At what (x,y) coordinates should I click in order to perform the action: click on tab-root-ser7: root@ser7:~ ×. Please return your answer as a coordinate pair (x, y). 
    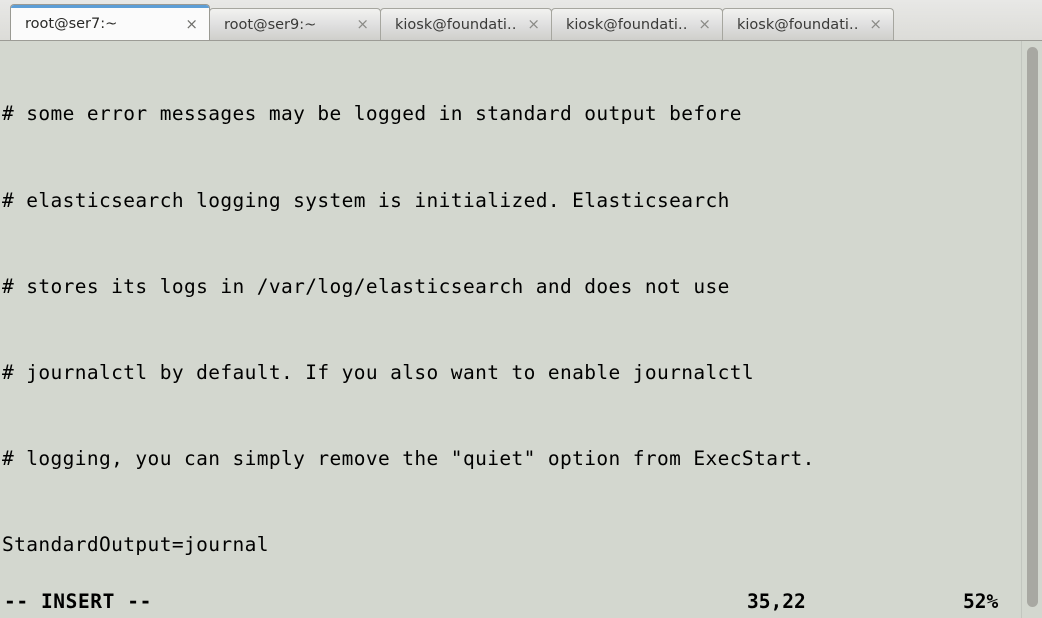
    Looking at the image, I should click on (110, 22).